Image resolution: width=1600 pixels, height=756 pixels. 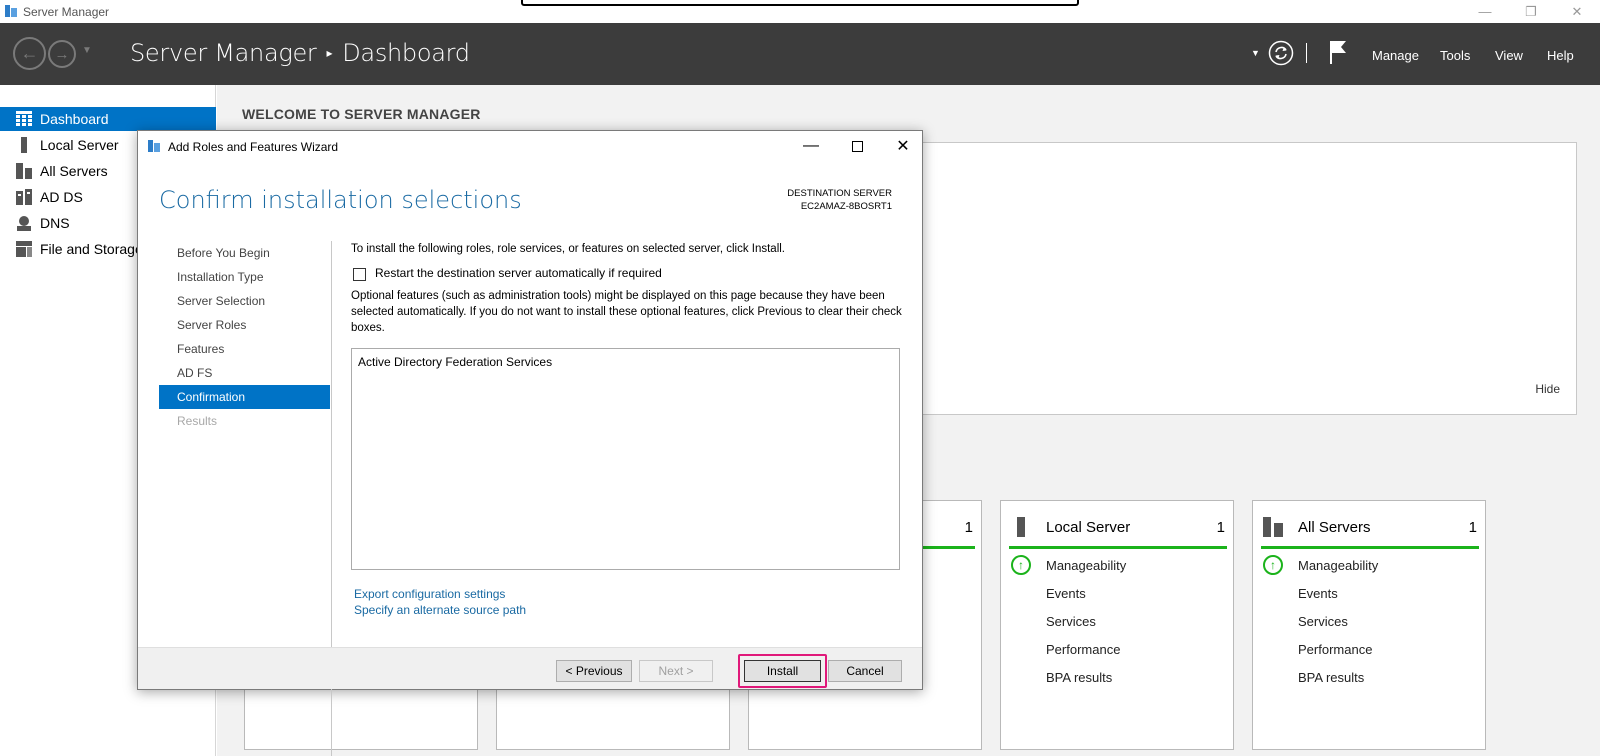 What do you see at coordinates (244, 397) in the screenshot?
I see `step-confirmation: Confirmation` at bounding box center [244, 397].